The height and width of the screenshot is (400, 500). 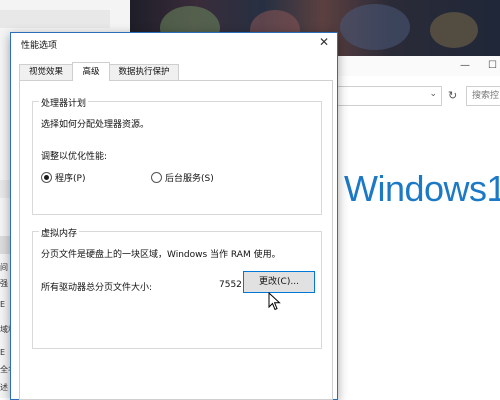 What do you see at coordinates (4, 387) in the screenshot?
I see `background-text: 述` at bounding box center [4, 387].